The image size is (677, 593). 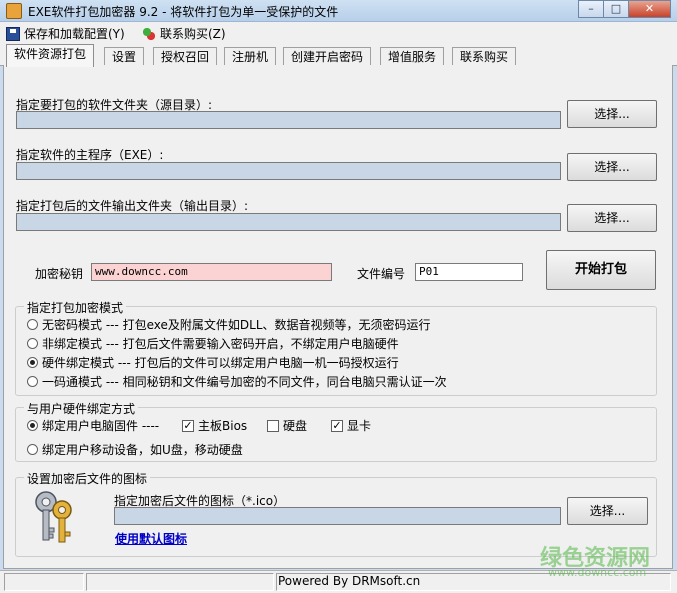 What do you see at coordinates (185, 56) in the screenshot?
I see `tab-license-recall: 授权召回` at bounding box center [185, 56].